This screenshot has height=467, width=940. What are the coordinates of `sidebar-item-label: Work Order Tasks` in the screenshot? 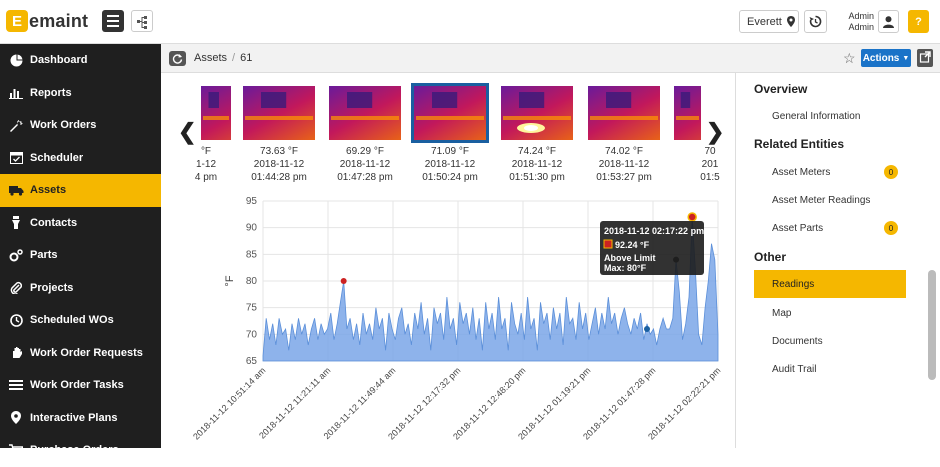 It's located at (77, 385).